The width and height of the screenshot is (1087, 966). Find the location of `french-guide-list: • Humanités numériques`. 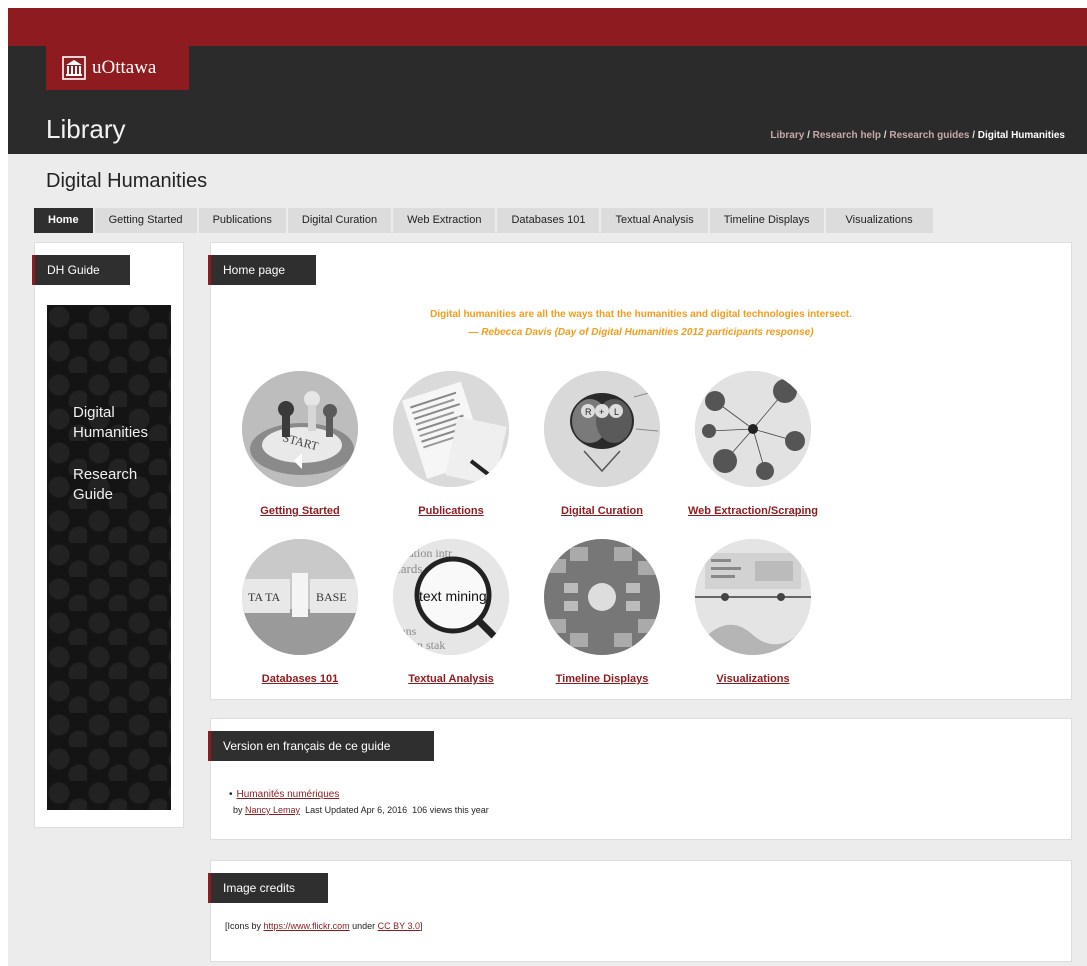

french-guide-list: • Humanités numériques is located at coordinates (284, 794).